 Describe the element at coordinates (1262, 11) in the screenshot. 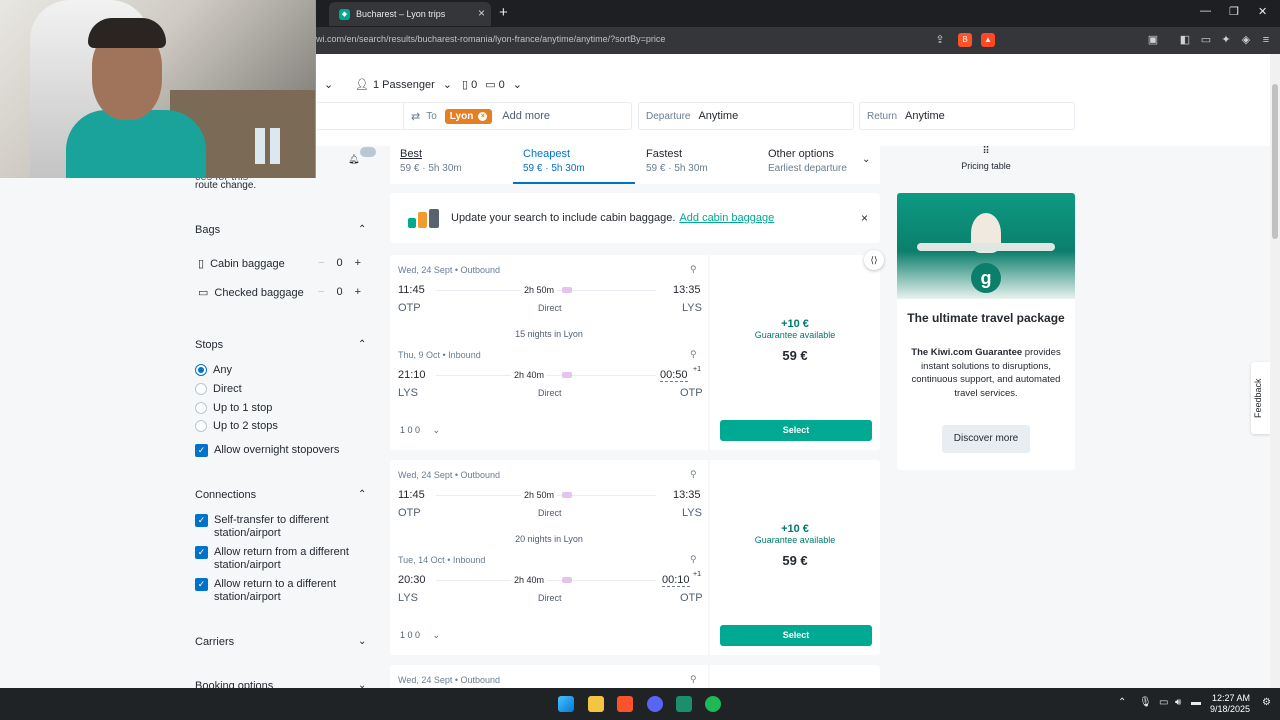

I see `close-window-icon: ✕` at that location.